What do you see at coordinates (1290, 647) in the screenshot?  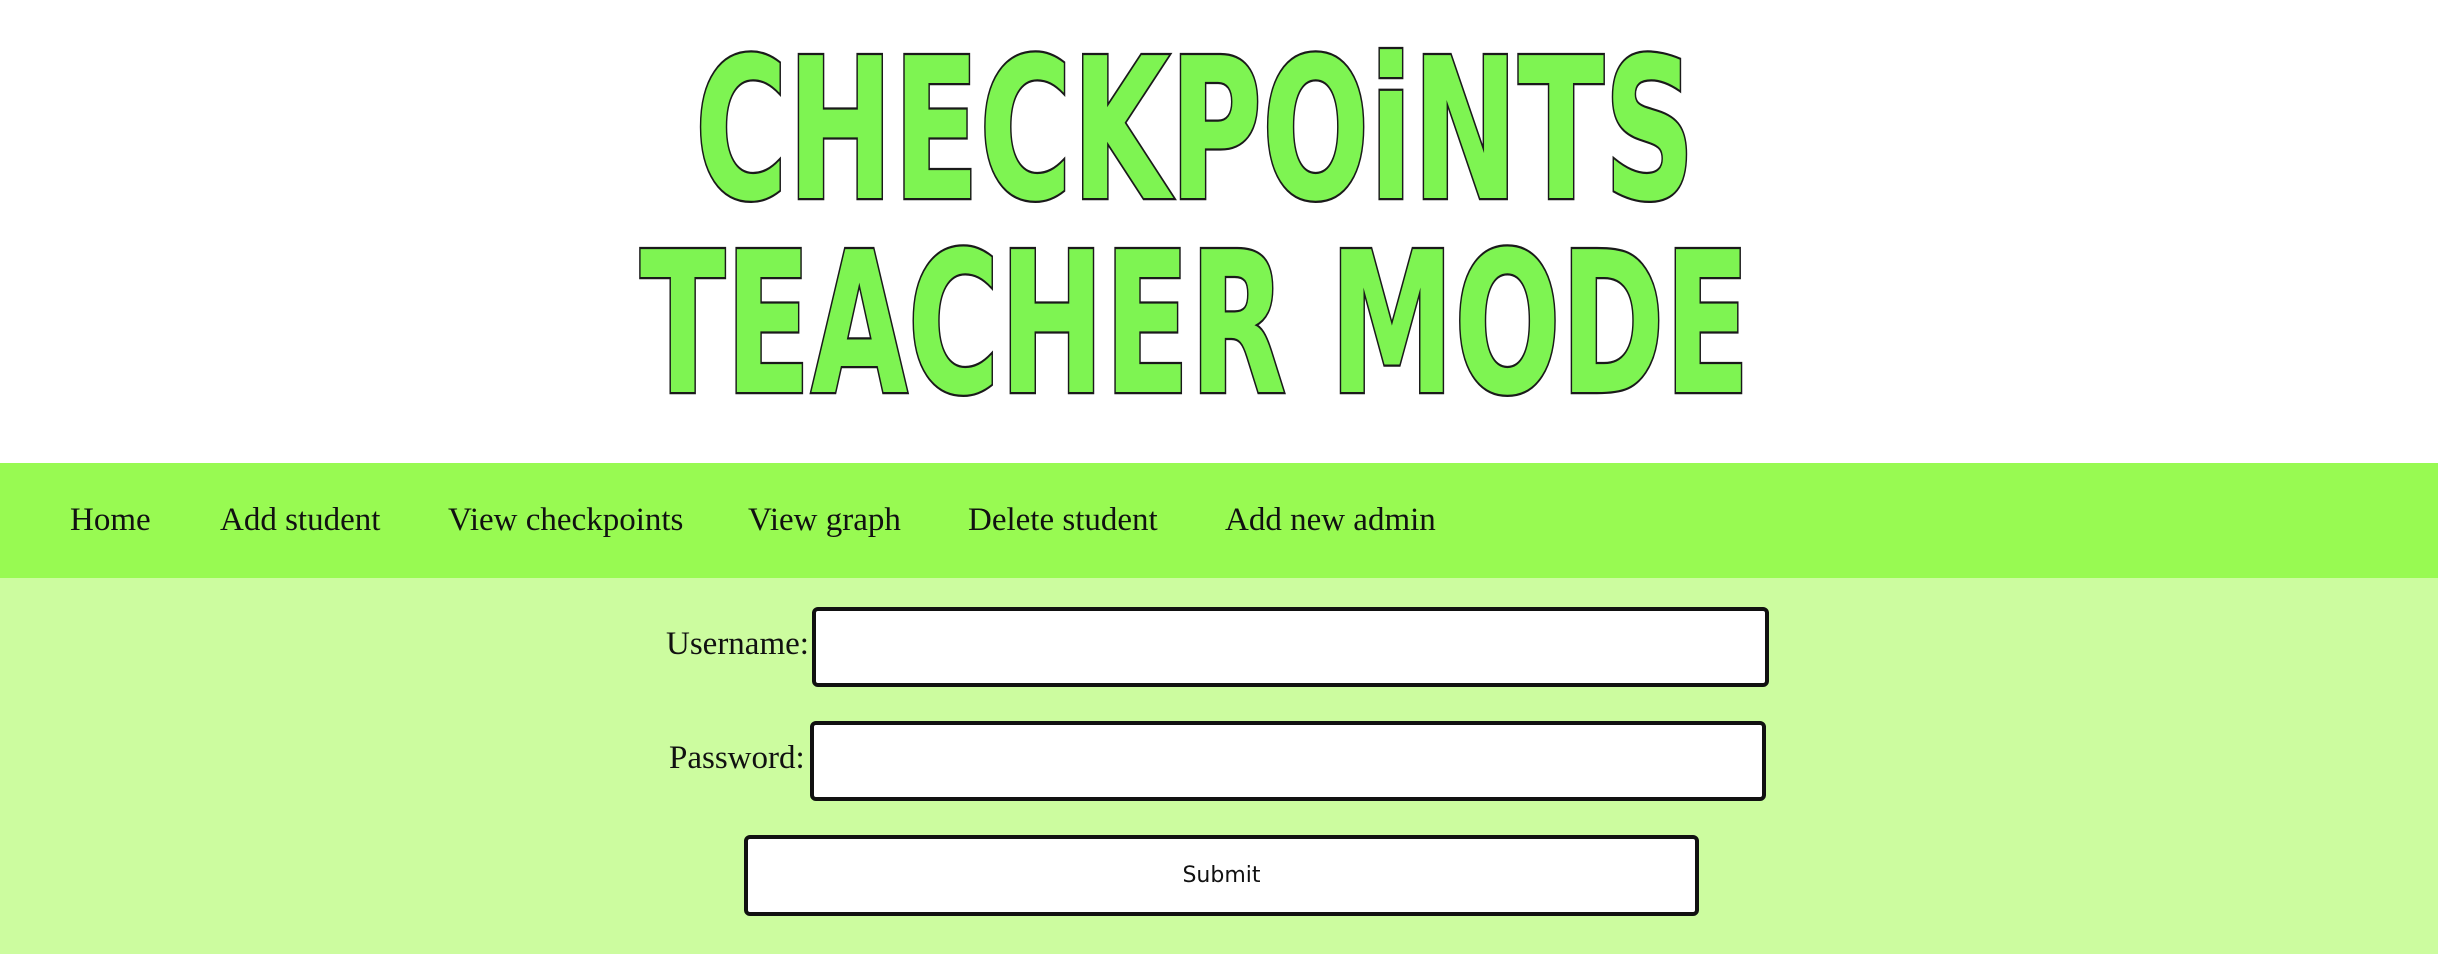 I see `username-input` at bounding box center [1290, 647].